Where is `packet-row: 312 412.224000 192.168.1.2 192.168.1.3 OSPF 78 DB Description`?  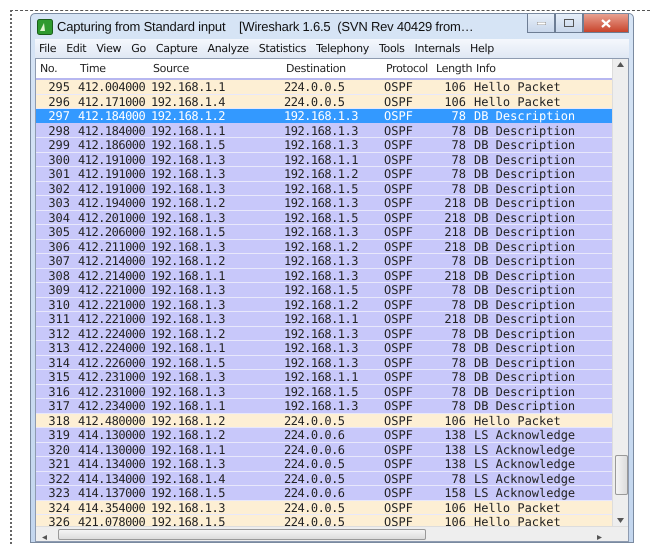 packet-row: 312 412.224000 192.168.1.2 192.168.1.3 OSPF 78 DB Description is located at coordinates (324, 333).